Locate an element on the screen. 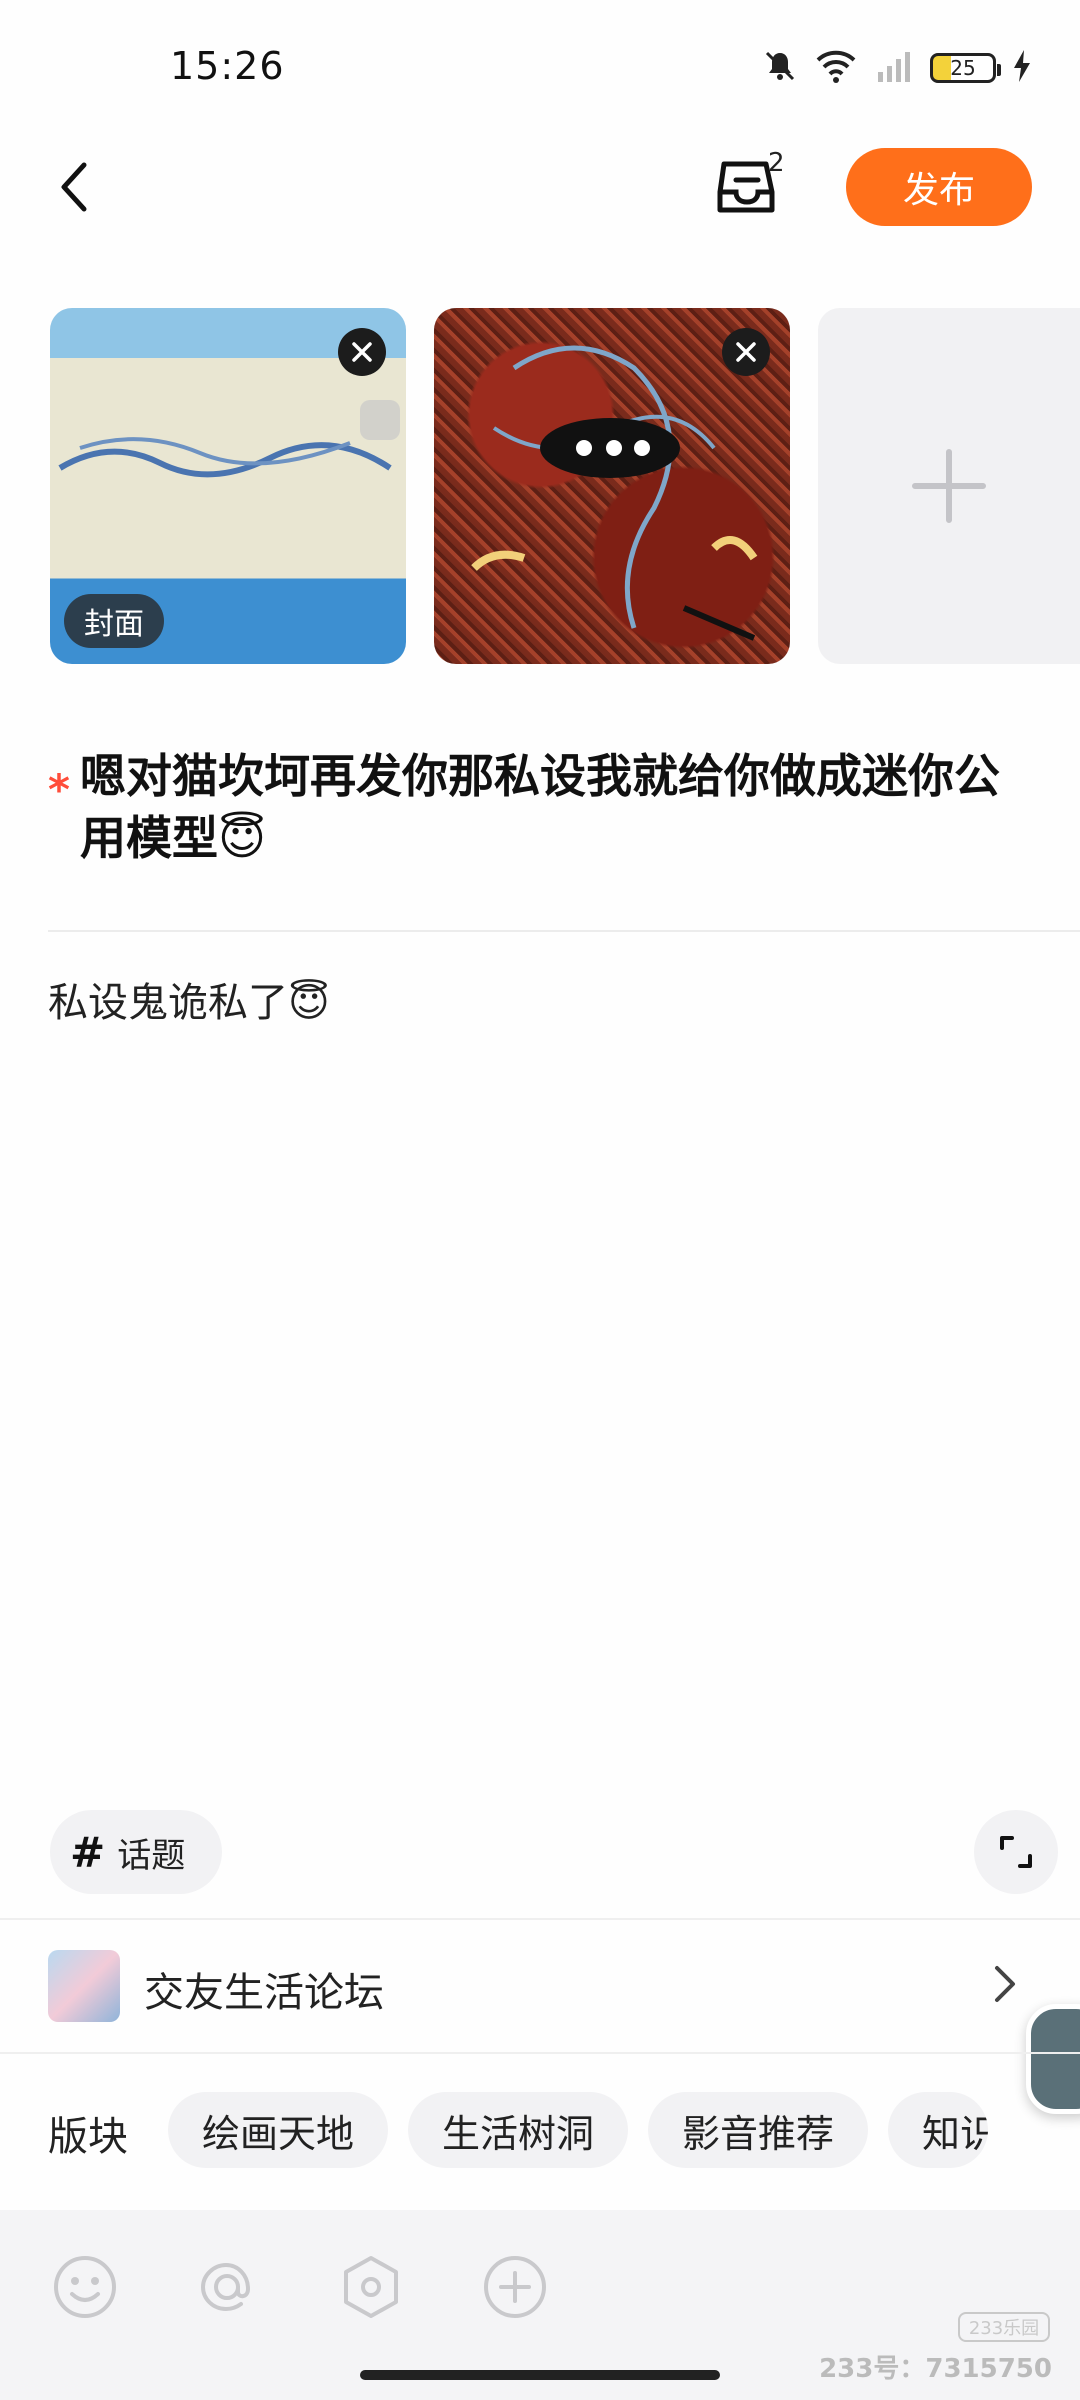 This screenshot has height=2400, width=1080. battery-icon: 25 is located at coordinates (965, 68).